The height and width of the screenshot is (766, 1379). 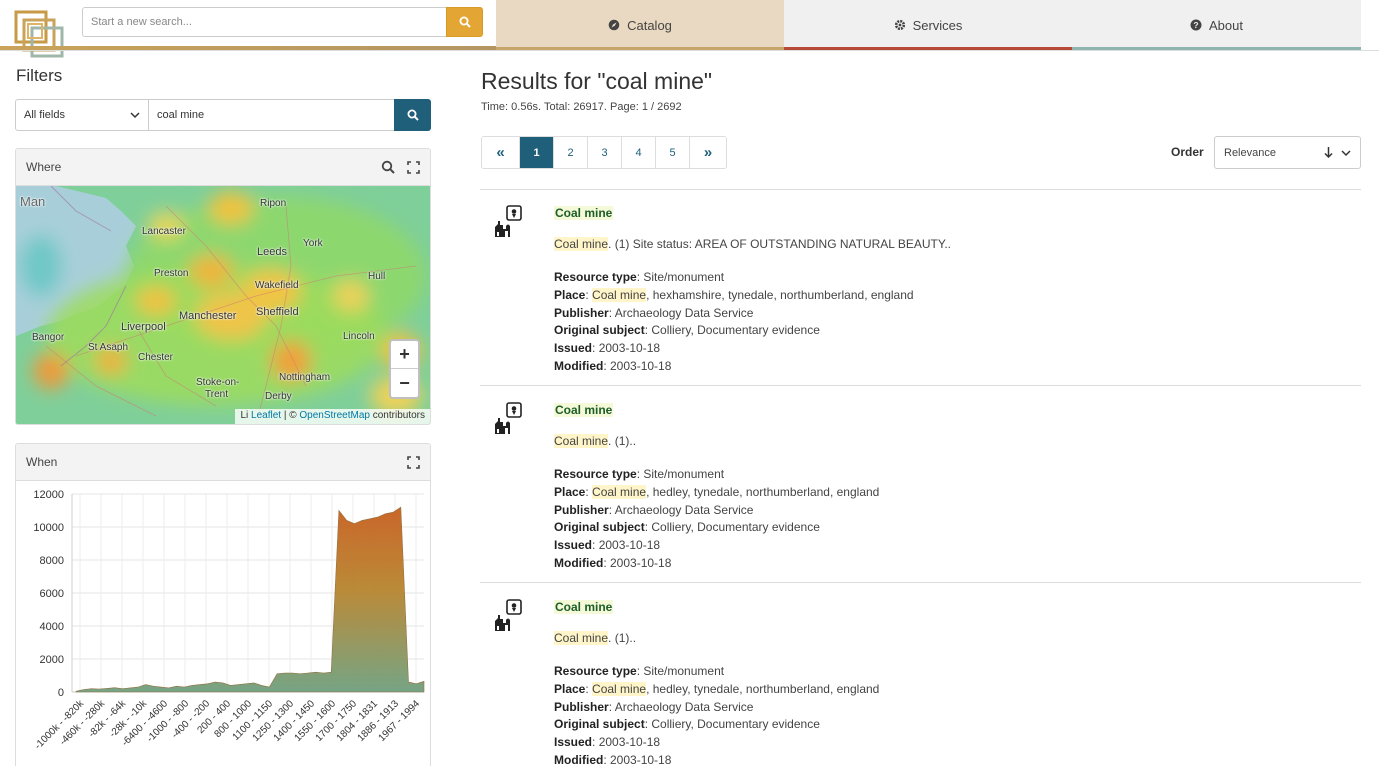 I want to click on chart-area-series, so click(x=250, y=599).